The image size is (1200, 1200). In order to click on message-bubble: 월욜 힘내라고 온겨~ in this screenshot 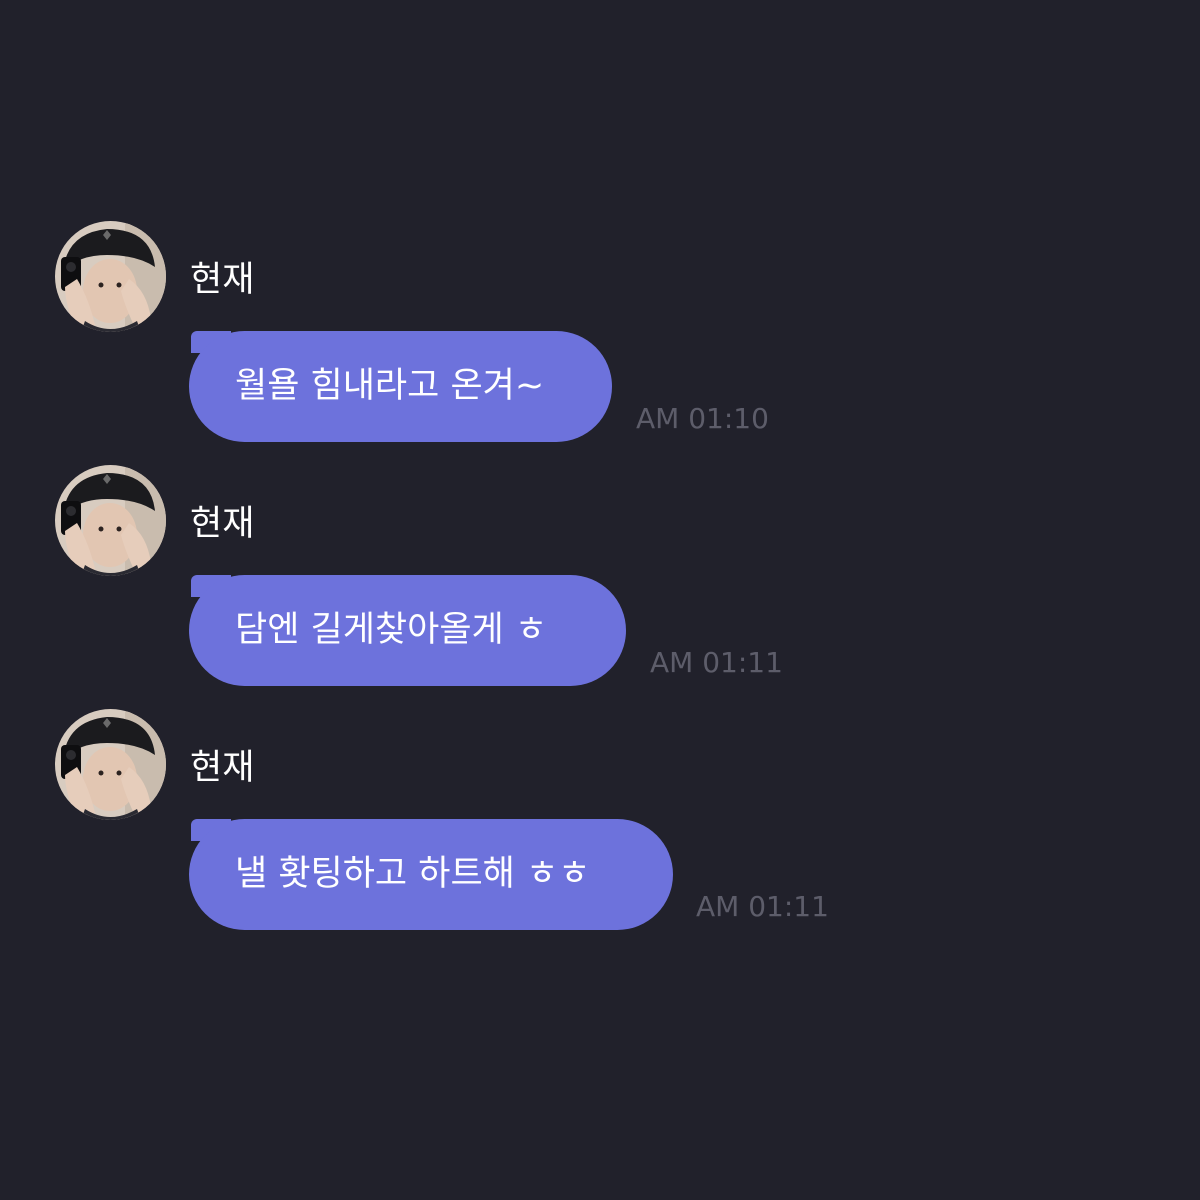, I will do `click(400, 386)`.